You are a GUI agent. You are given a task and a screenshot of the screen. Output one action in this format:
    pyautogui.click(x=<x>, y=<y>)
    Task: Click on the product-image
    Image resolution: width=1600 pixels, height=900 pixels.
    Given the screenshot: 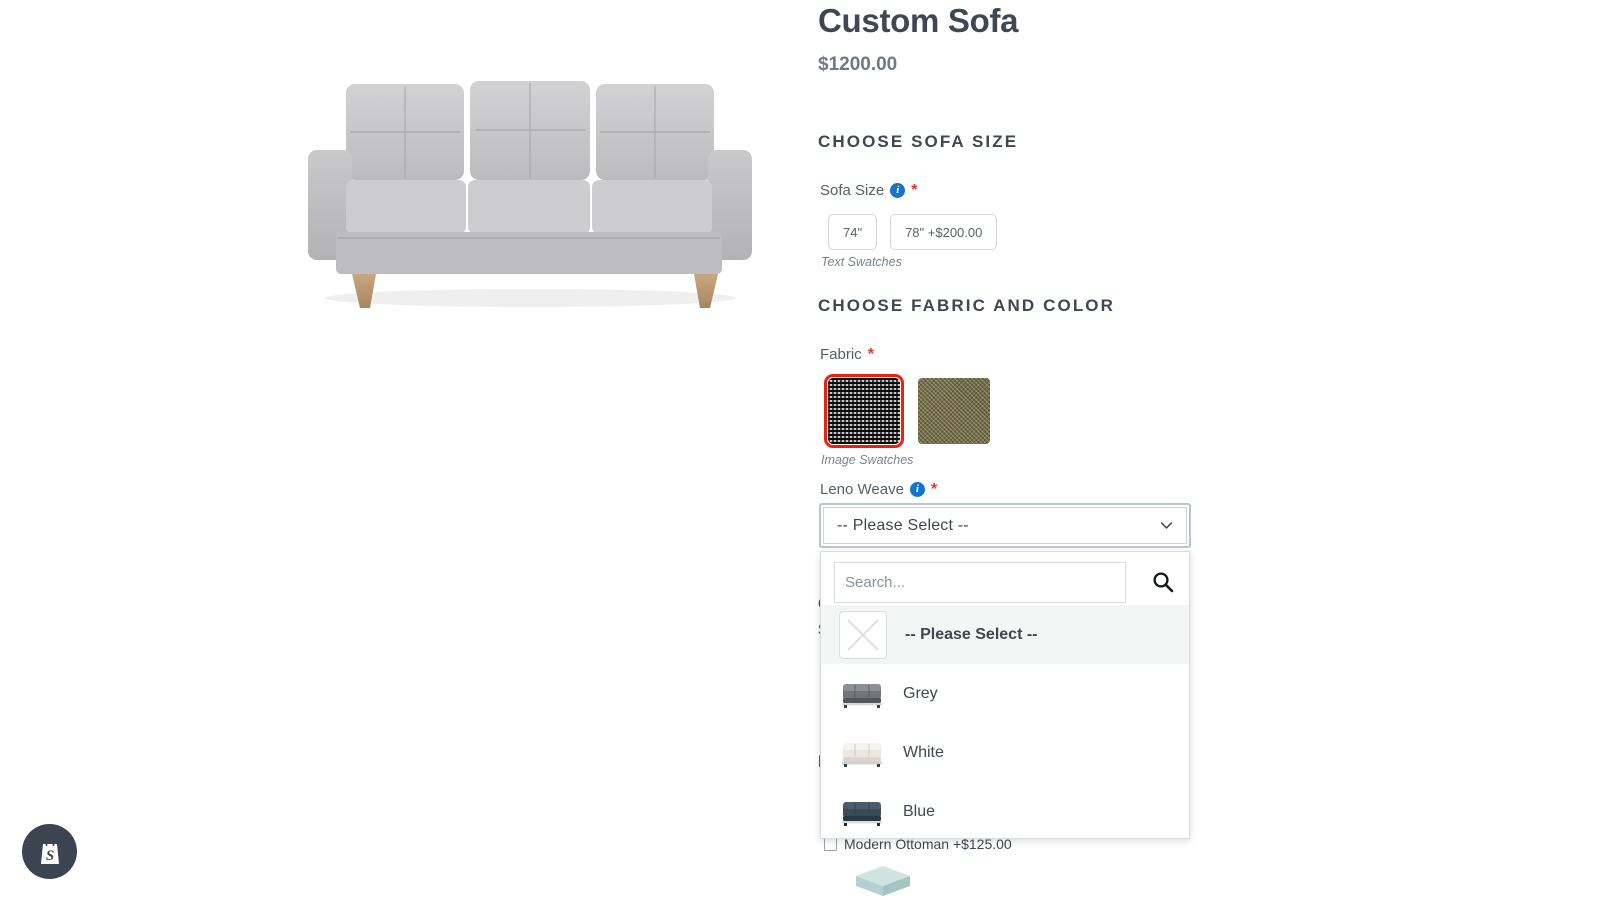 What is the action you would take?
    pyautogui.click(x=530, y=191)
    